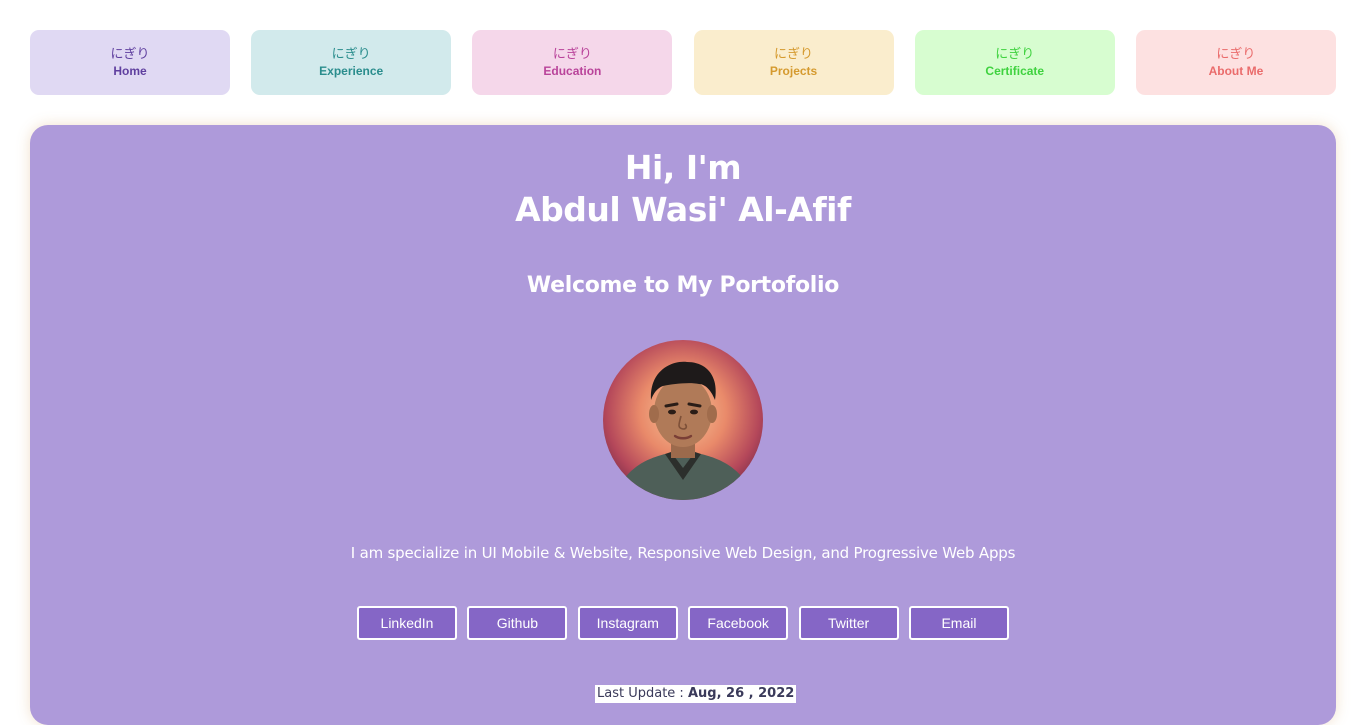 This screenshot has width=1366, height=725. I want to click on avatar-illustration, so click(683, 420).